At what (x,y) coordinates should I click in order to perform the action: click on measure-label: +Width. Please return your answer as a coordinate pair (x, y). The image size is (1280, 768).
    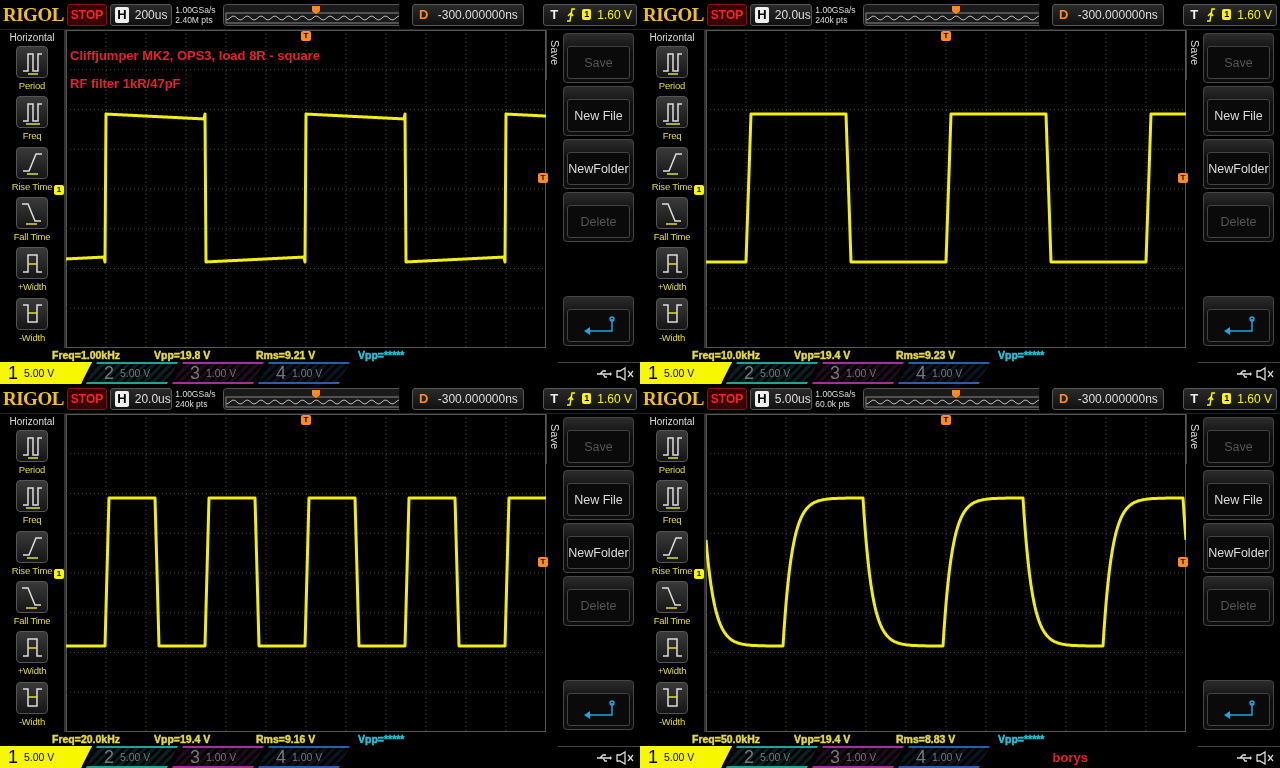
    Looking at the image, I should click on (32, 287).